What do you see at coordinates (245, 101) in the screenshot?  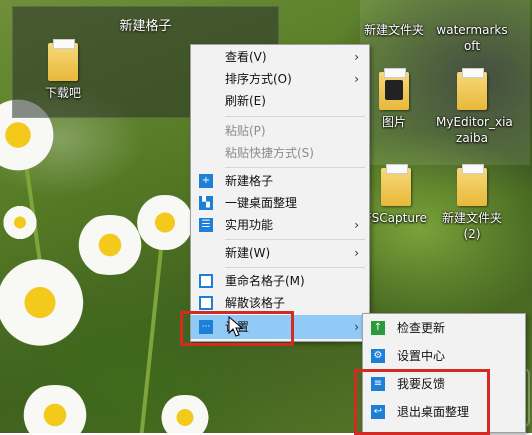 I see `menu-item-label: 刷新(E)` at bounding box center [245, 101].